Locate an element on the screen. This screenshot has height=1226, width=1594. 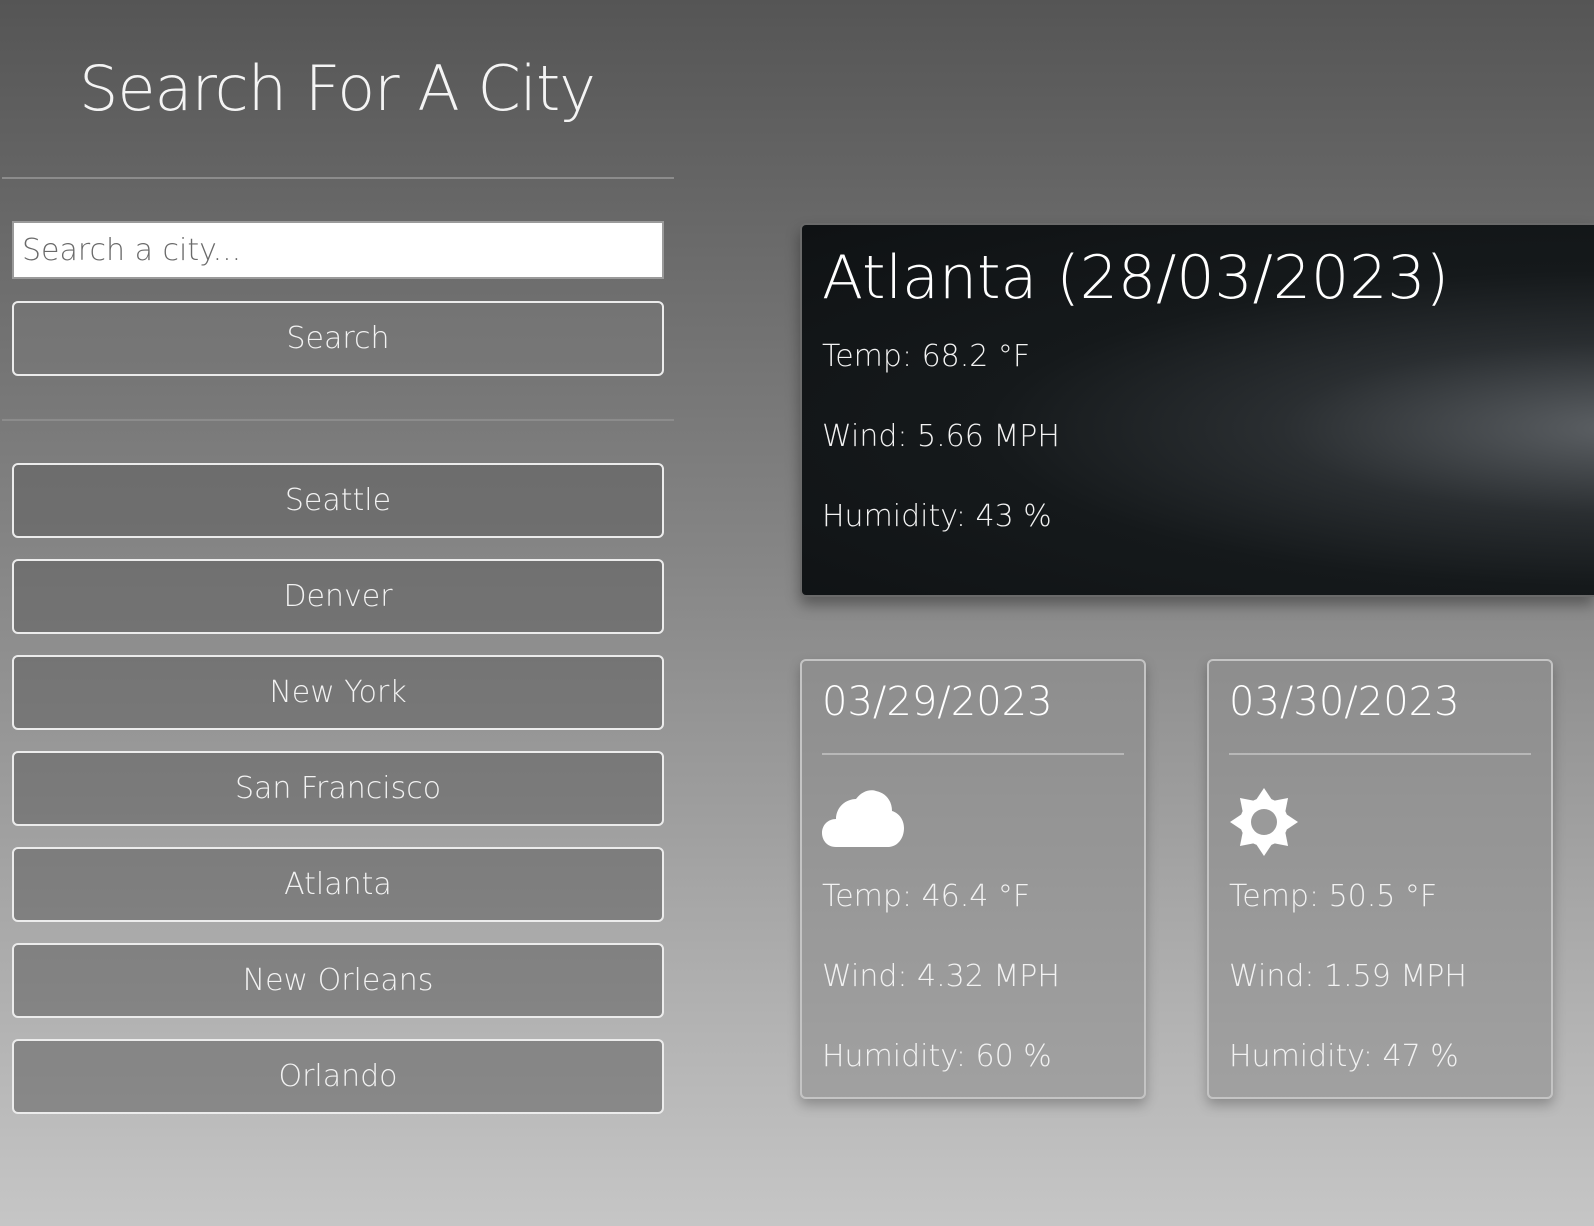
forecast-humidity: Humidity: 47 % is located at coordinates (1344, 1056).